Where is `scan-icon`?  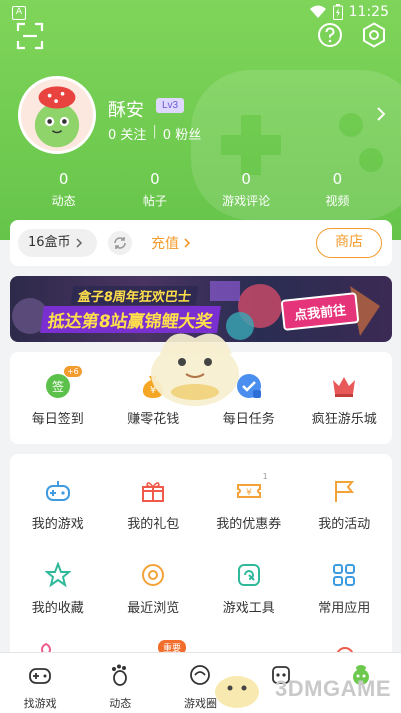
scan-icon is located at coordinates (30, 36).